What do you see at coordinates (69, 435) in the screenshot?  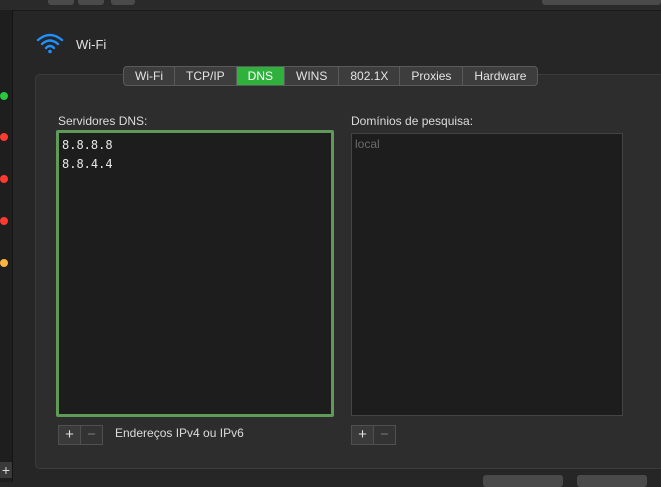 I see `add-dns-button: +` at bounding box center [69, 435].